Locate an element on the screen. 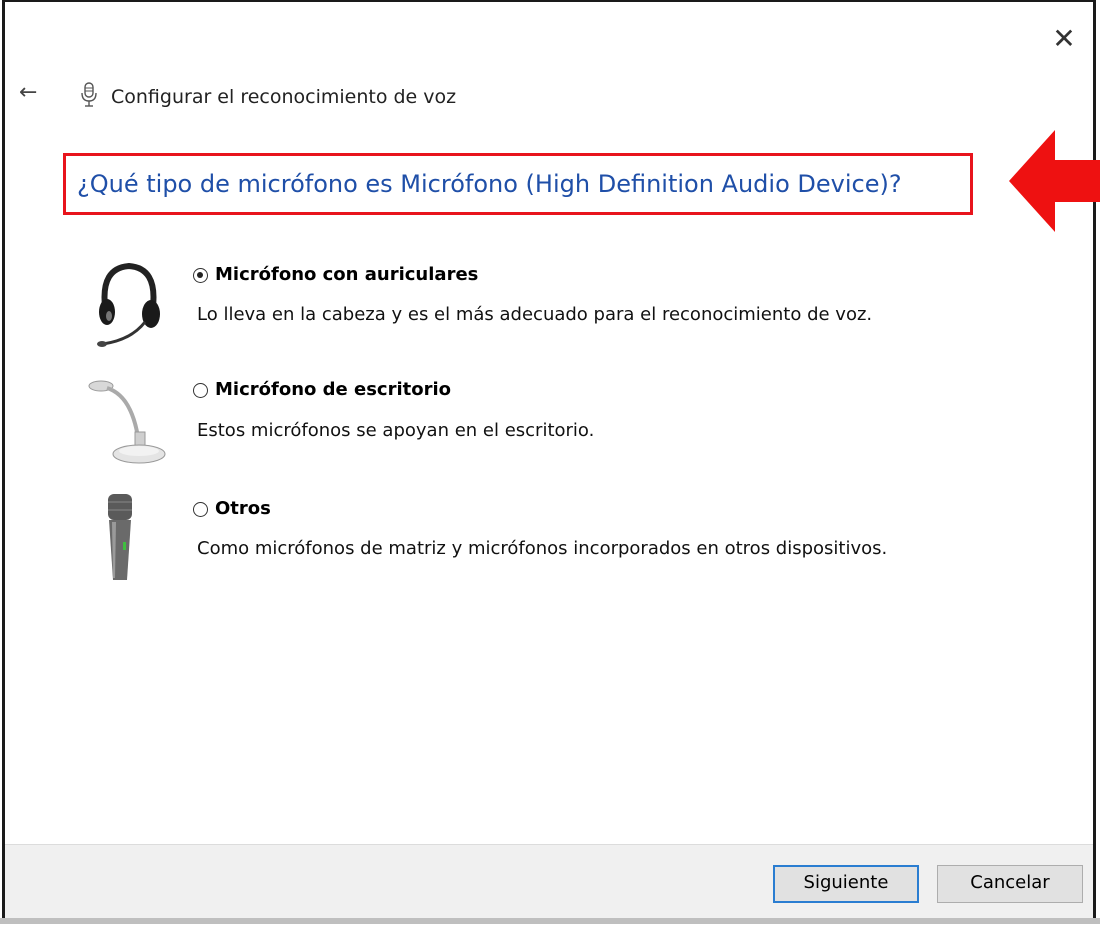 The height and width of the screenshot is (926, 1100). radio-others is located at coordinates (200, 509).